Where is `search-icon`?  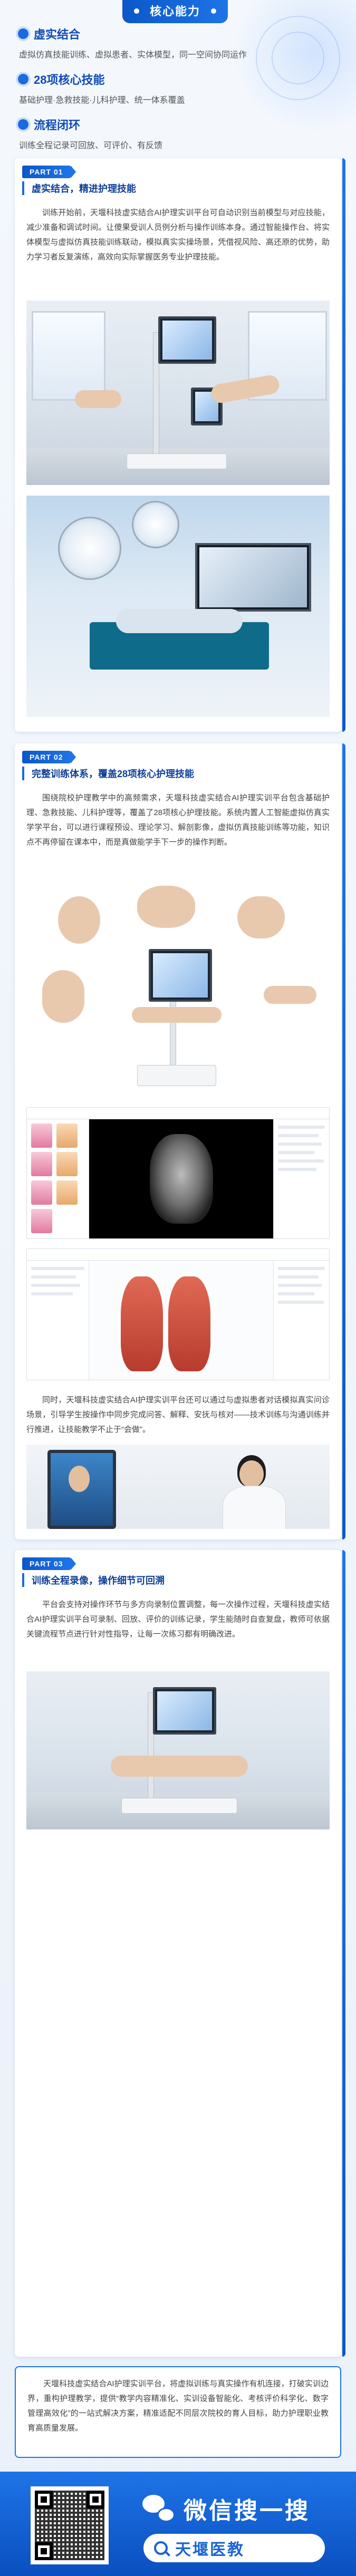 search-icon is located at coordinates (161, 2548).